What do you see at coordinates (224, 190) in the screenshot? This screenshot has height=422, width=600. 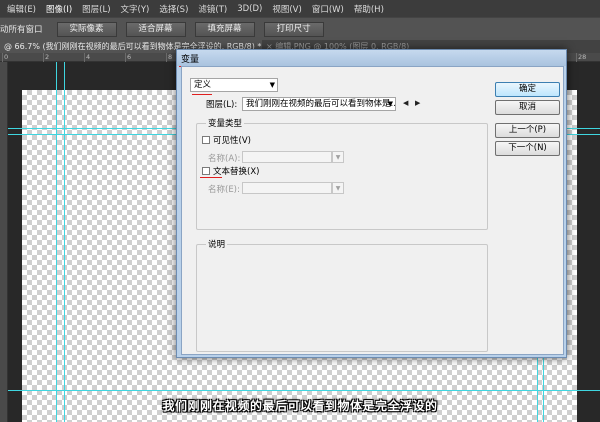 I see `text-replace-name-label: 名称(E):` at bounding box center [224, 190].